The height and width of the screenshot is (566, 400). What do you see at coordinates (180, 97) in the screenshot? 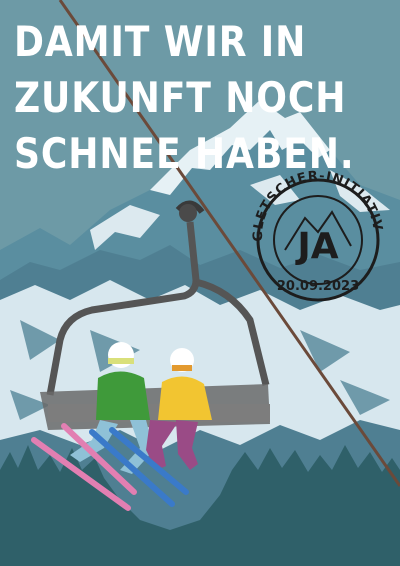
I see `headline-line-2: ZUKUNFT NOCH` at bounding box center [180, 97].